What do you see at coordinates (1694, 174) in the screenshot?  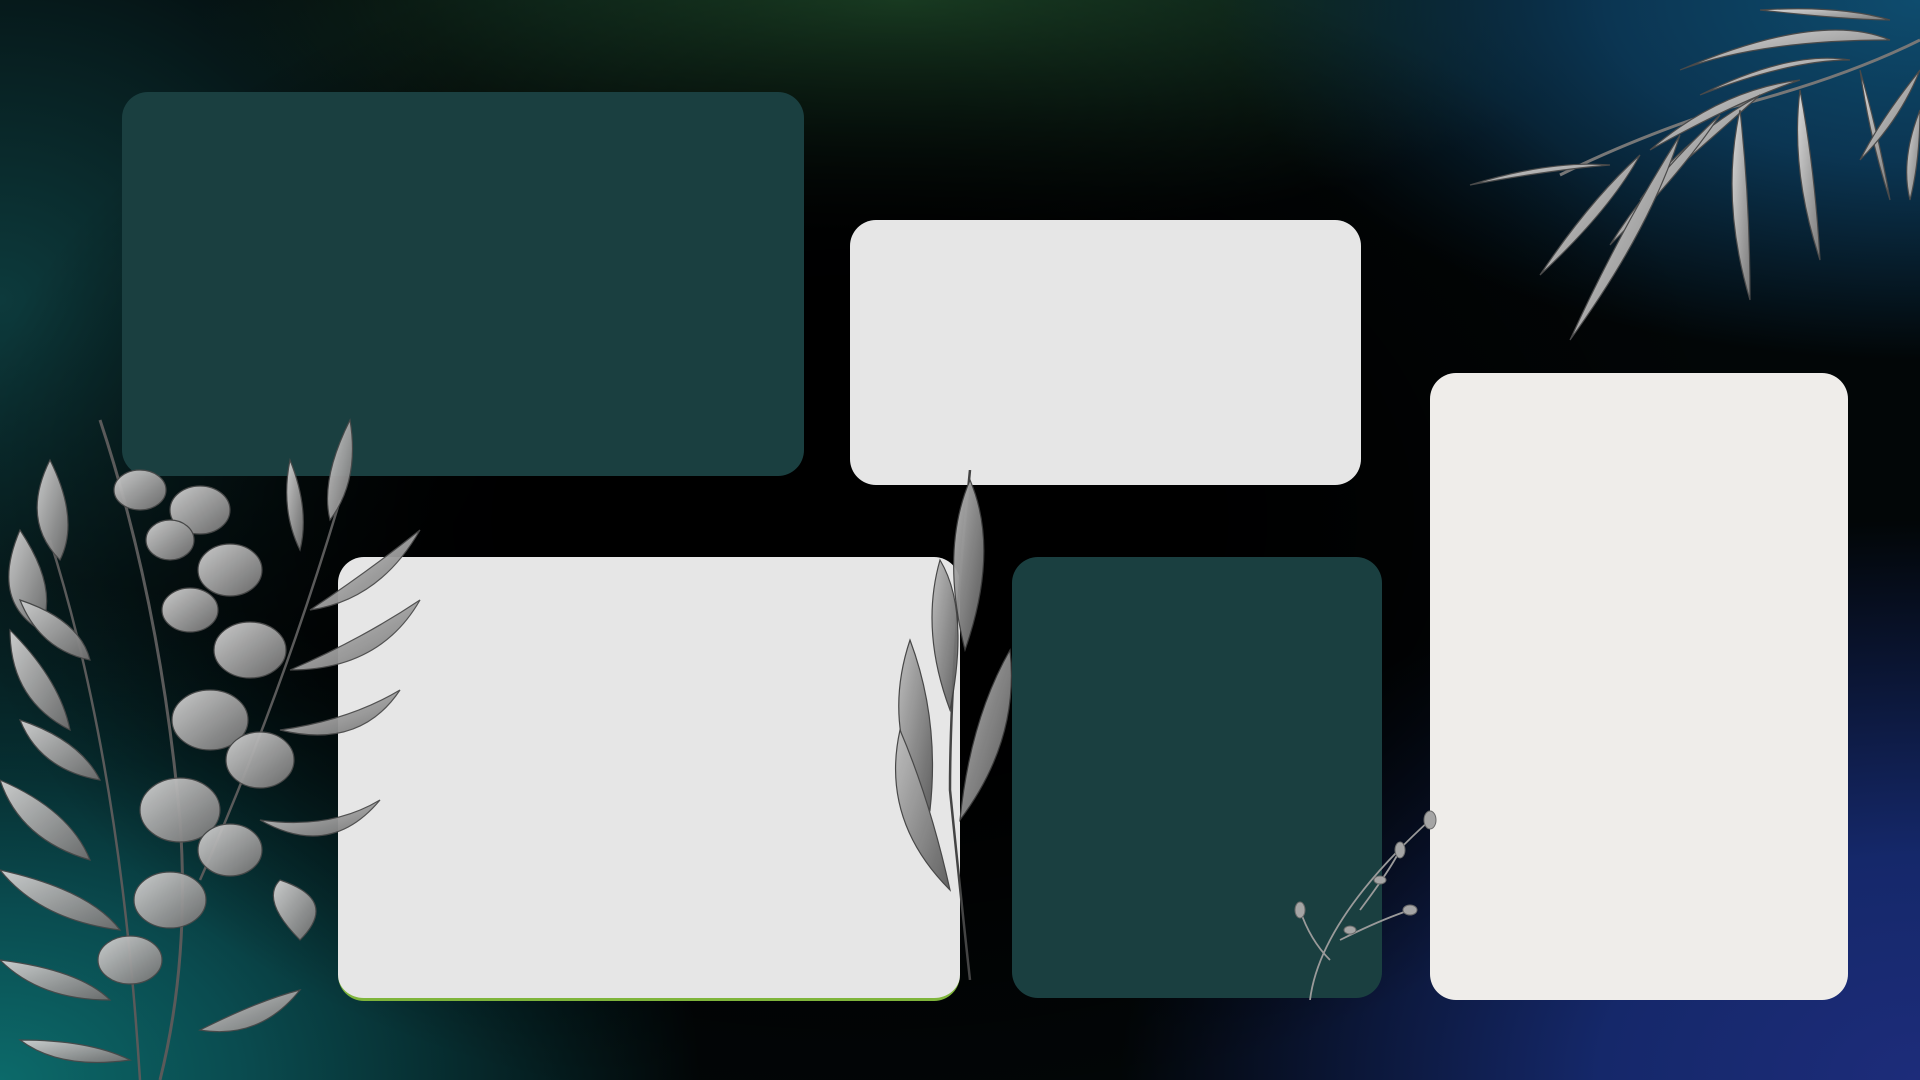 I see `leaf-branch-top-right-icon` at bounding box center [1694, 174].